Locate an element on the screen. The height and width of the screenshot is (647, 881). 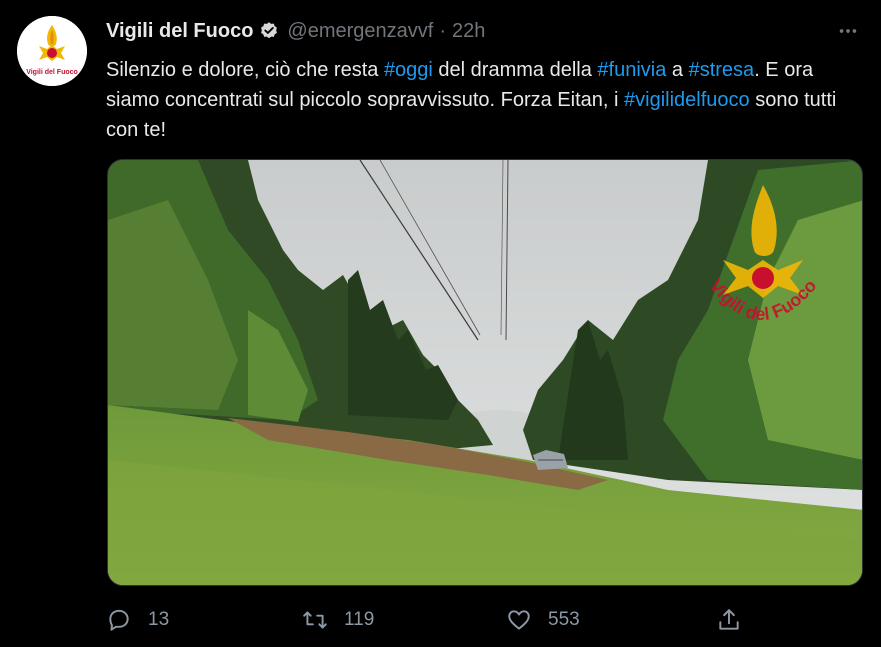
more-icon is located at coordinates (848, 31).